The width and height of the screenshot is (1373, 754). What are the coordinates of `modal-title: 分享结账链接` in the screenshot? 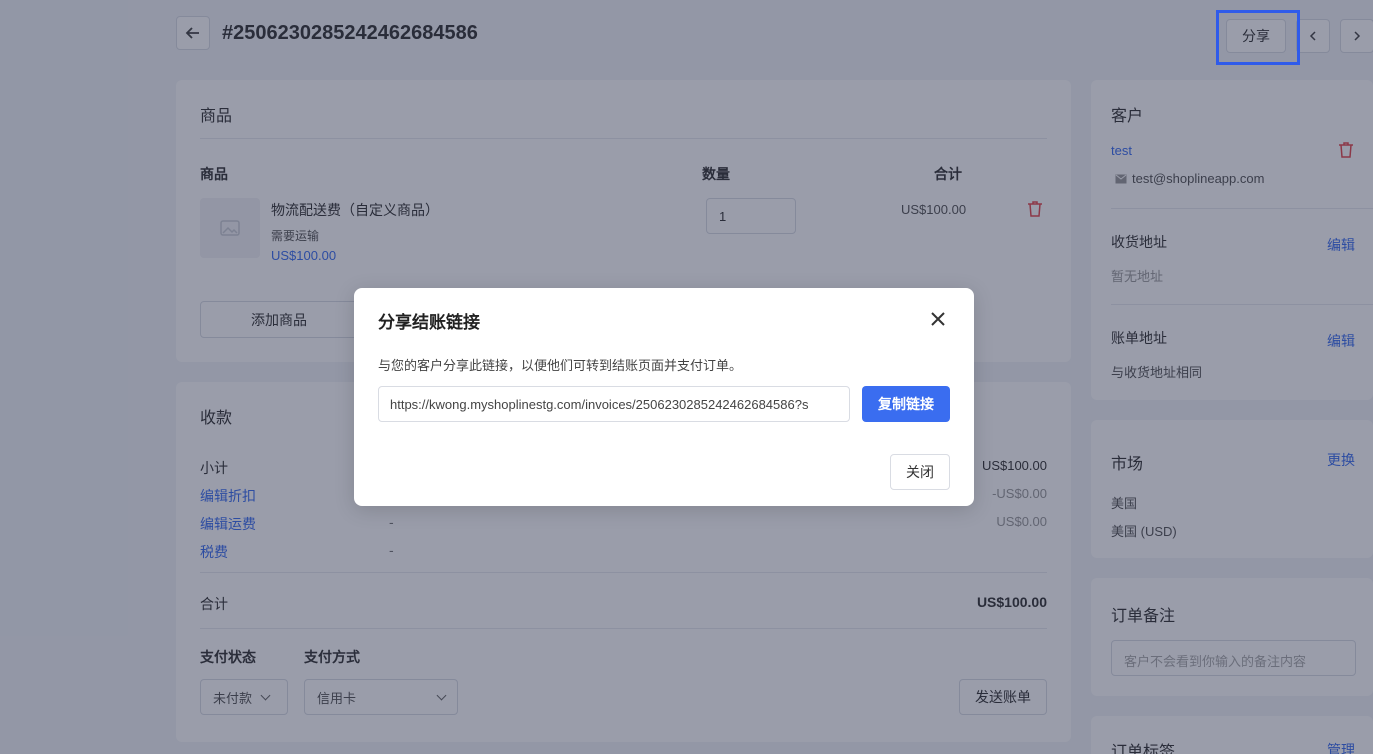 It's located at (429, 322).